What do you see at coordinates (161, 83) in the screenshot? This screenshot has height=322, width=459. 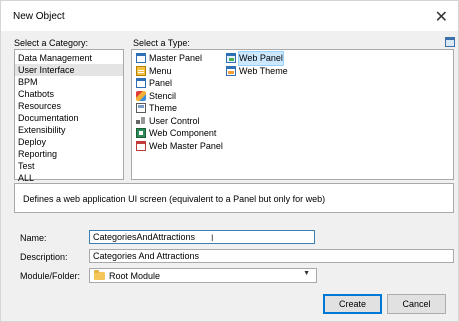 I see `type-item-label: Panel` at bounding box center [161, 83].